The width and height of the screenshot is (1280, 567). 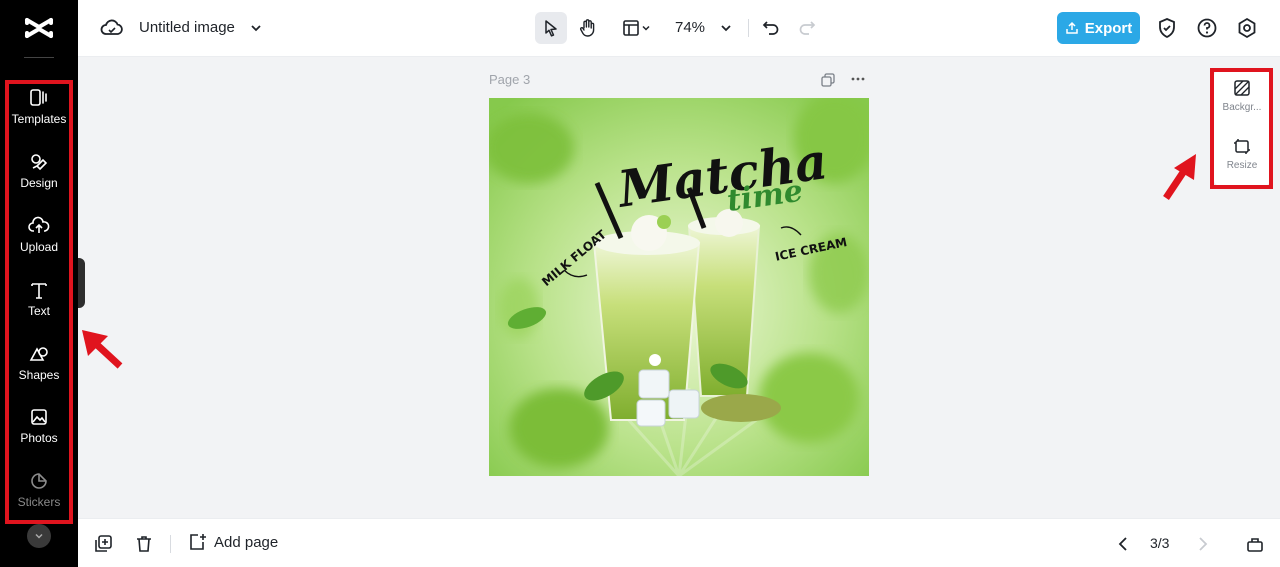 What do you see at coordinates (102, 349) in the screenshot?
I see `annotation-arrow-left` at bounding box center [102, 349].